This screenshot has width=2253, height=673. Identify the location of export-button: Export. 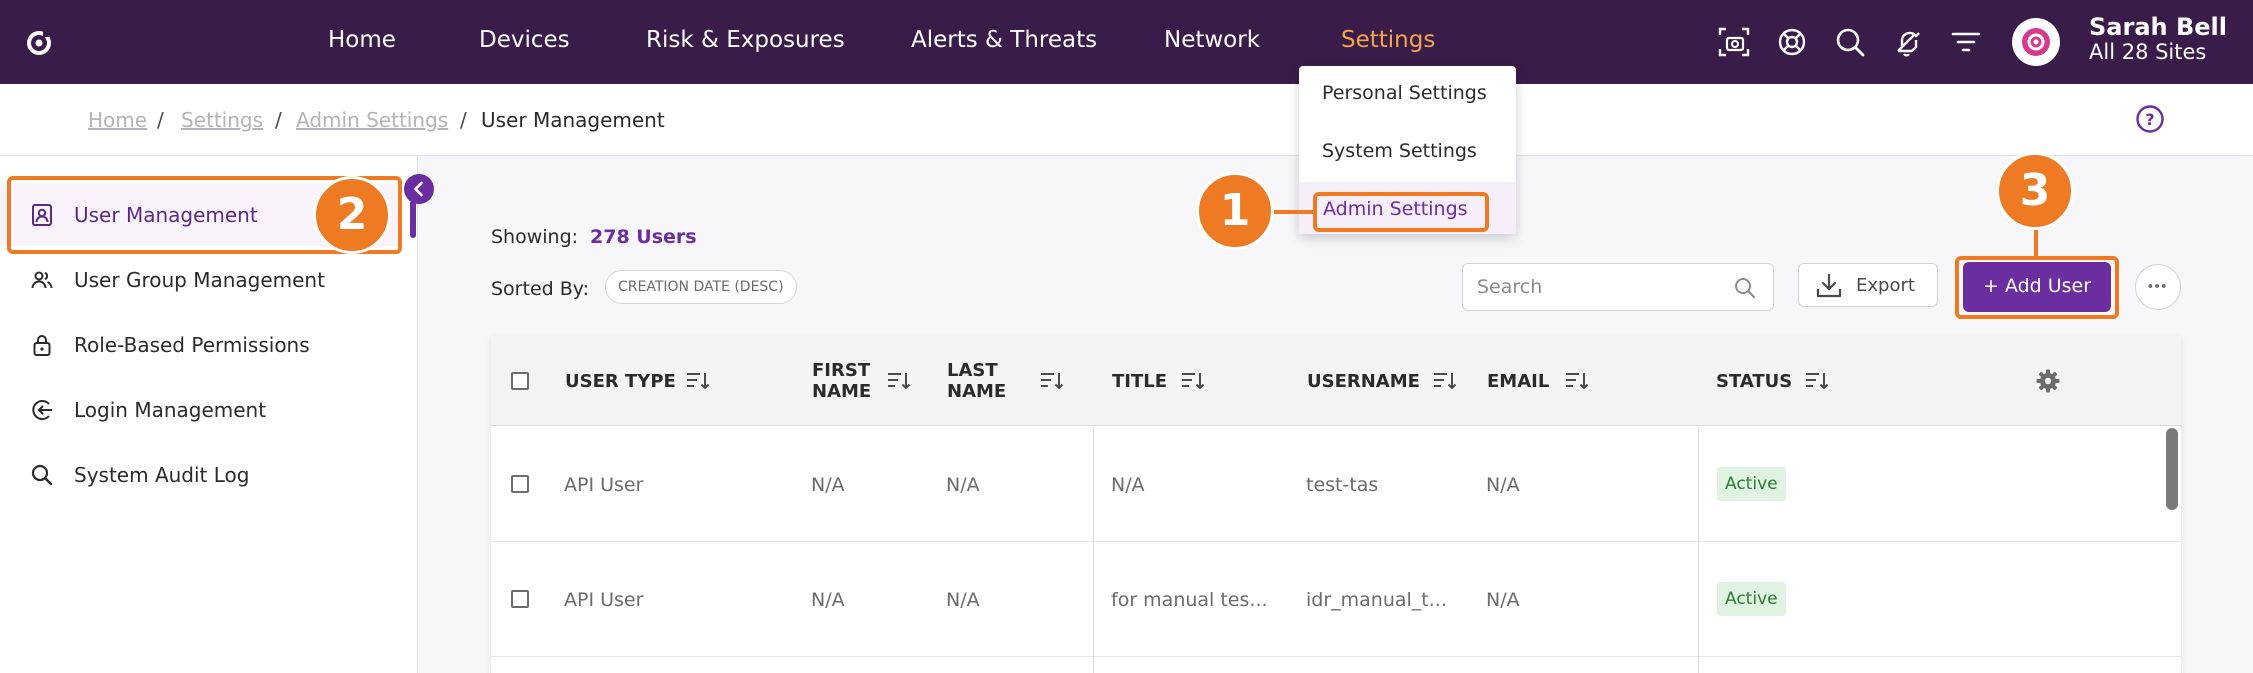
(1868, 285).